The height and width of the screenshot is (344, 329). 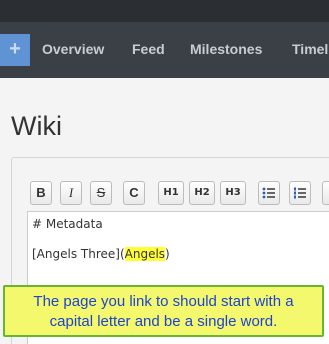 I want to click on numbered-list-icon, so click(x=300, y=193).